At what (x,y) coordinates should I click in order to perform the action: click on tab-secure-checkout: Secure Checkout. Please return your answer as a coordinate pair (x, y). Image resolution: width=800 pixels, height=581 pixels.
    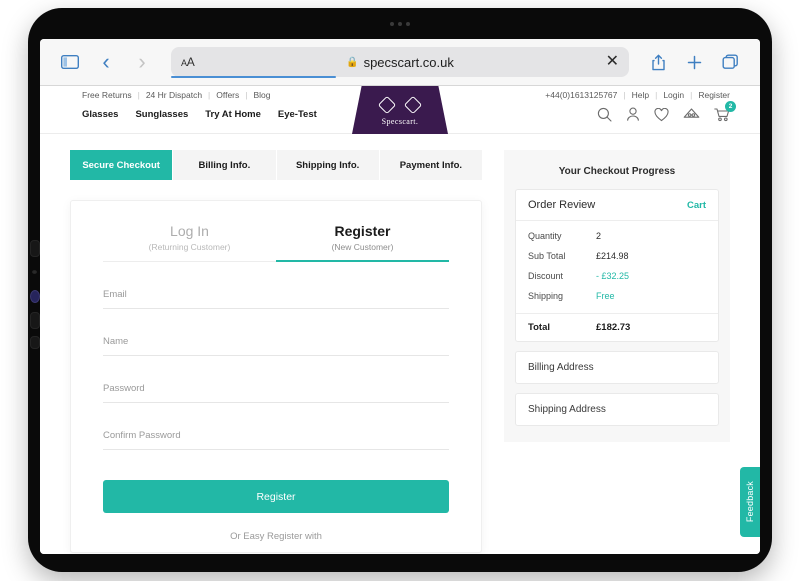
    Looking at the image, I should click on (122, 165).